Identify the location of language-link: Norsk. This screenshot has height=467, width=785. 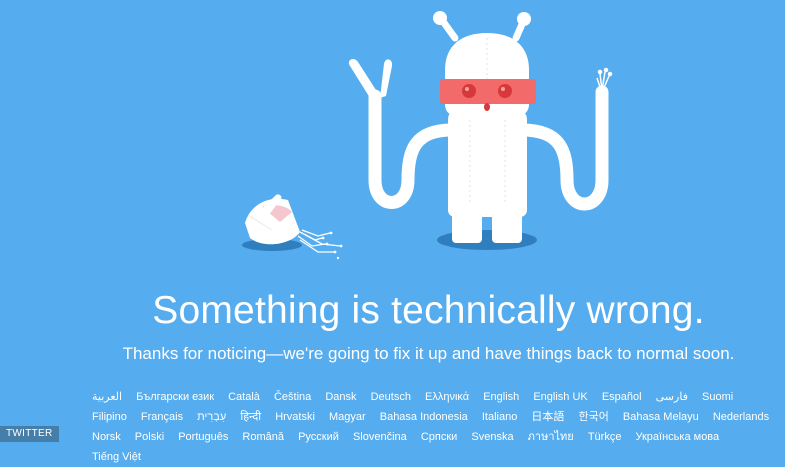
(106, 437).